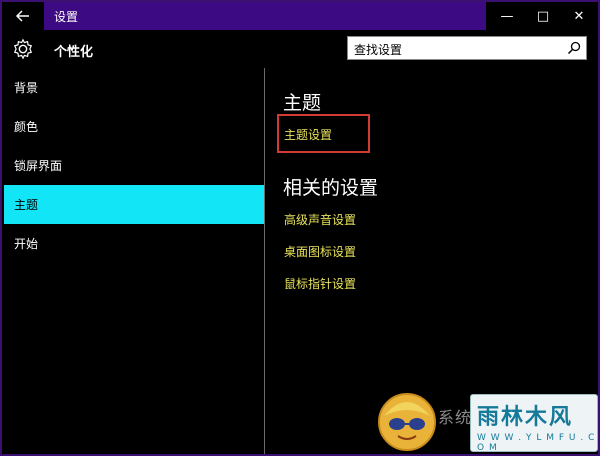 The width and height of the screenshot is (600, 456). I want to click on watermark-badge: 雨林木风 W W W . Y L M F U . C O M, so click(534, 423).